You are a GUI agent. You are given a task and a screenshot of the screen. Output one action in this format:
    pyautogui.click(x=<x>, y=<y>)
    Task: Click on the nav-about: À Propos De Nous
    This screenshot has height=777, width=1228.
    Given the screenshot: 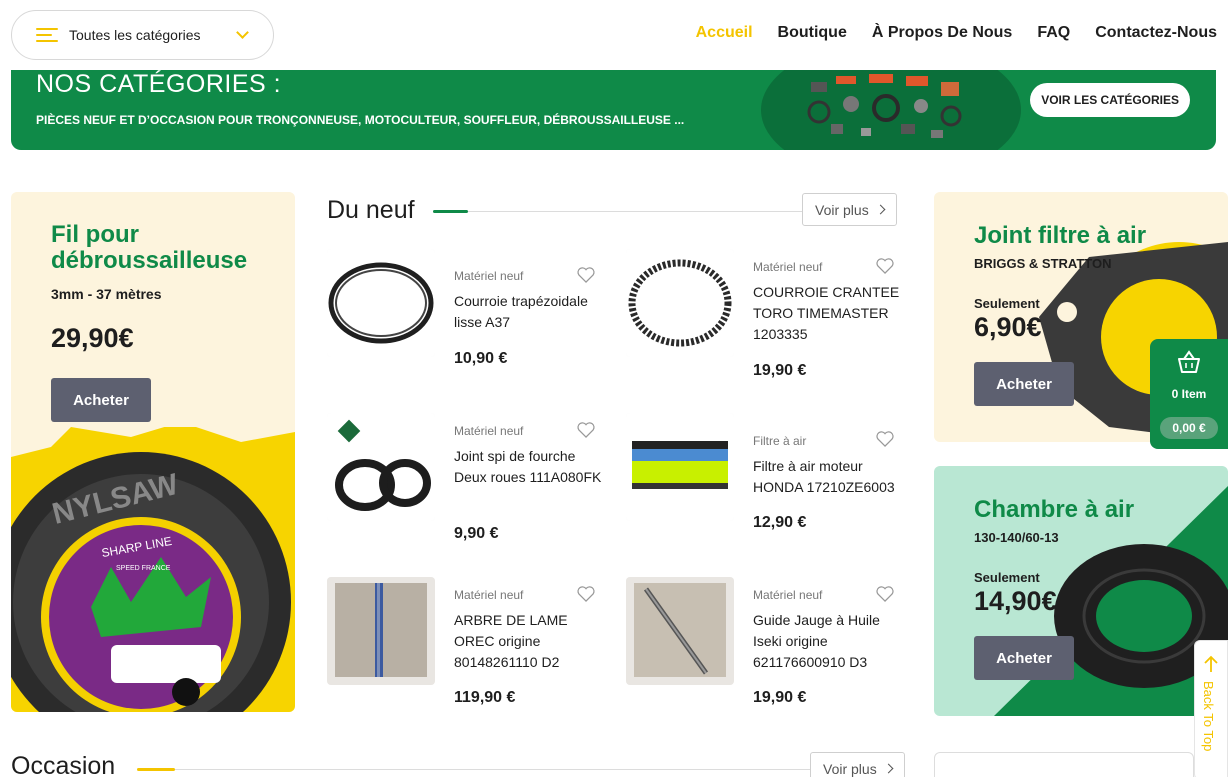 What is the action you would take?
    pyautogui.click(x=942, y=33)
    